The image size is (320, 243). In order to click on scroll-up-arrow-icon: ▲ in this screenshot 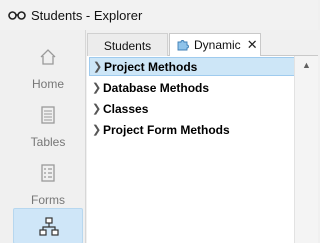, I will do `click(306, 65)`.